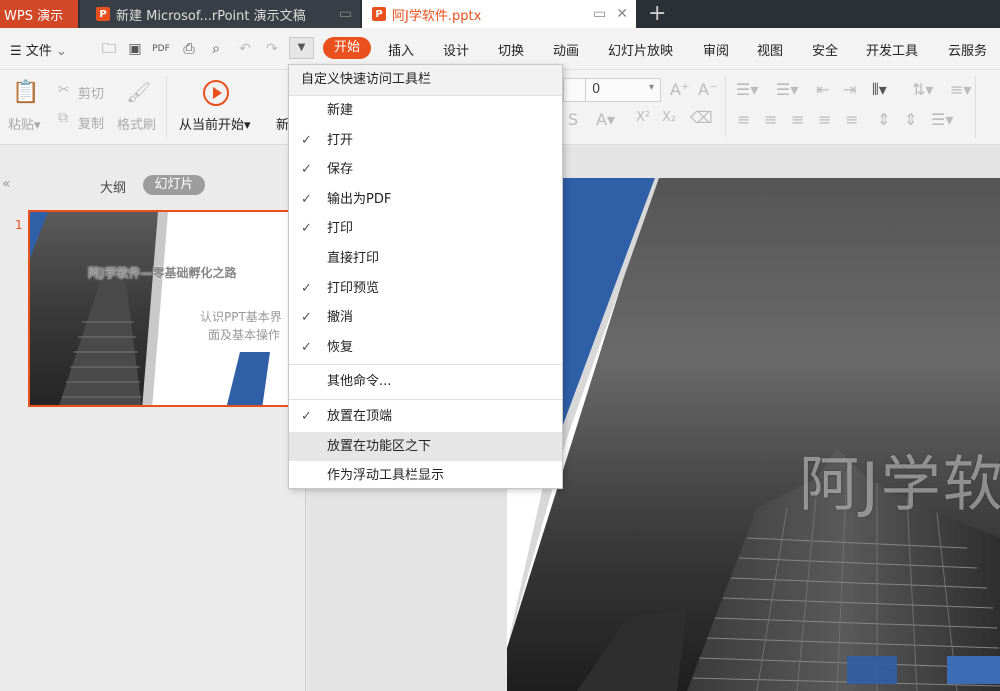 This screenshot has width=1000, height=691. I want to click on tab-insert: 插入, so click(401, 49).